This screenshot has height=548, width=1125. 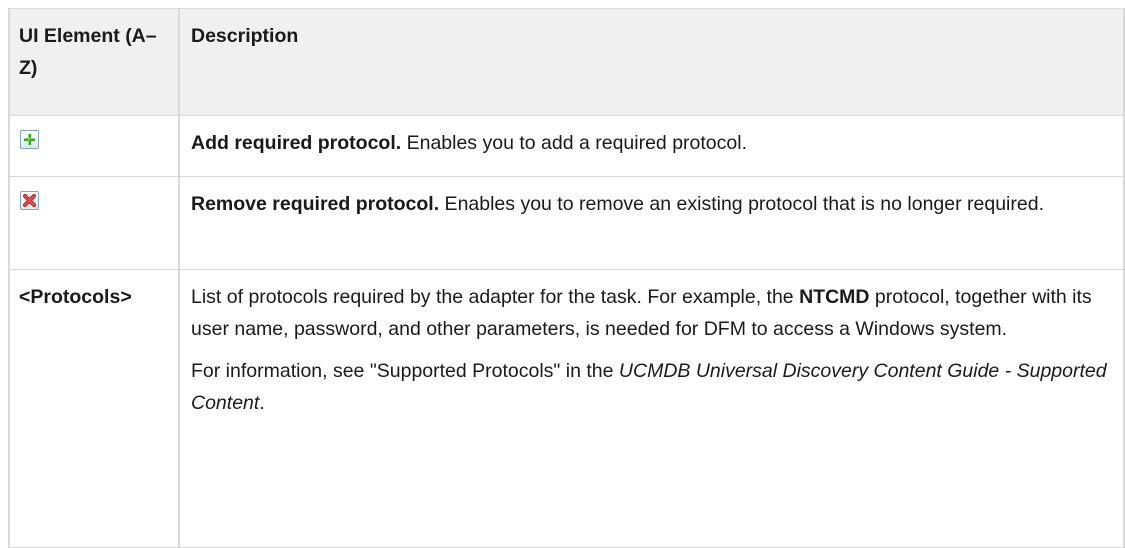 What do you see at coordinates (29, 200) in the screenshot?
I see `remove-x-icon` at bounding box center [29, 200].